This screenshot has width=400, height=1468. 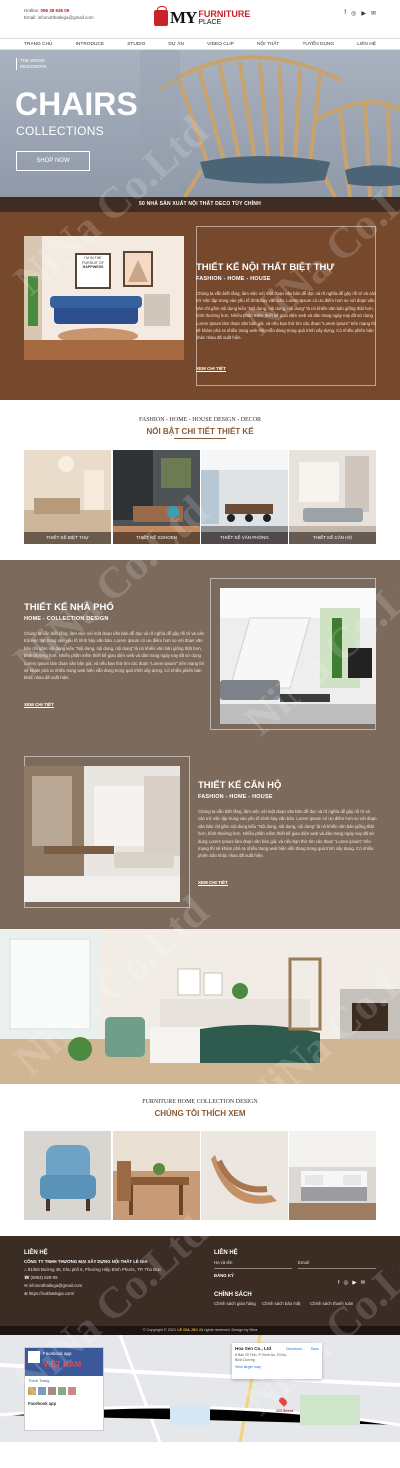 What do you see at coordinates (200, 431) in the screenshot?
I see `featured-title: NỔI BẬT CHI TIẾT THIẾT KẾ` at bounding box center [200, 431].